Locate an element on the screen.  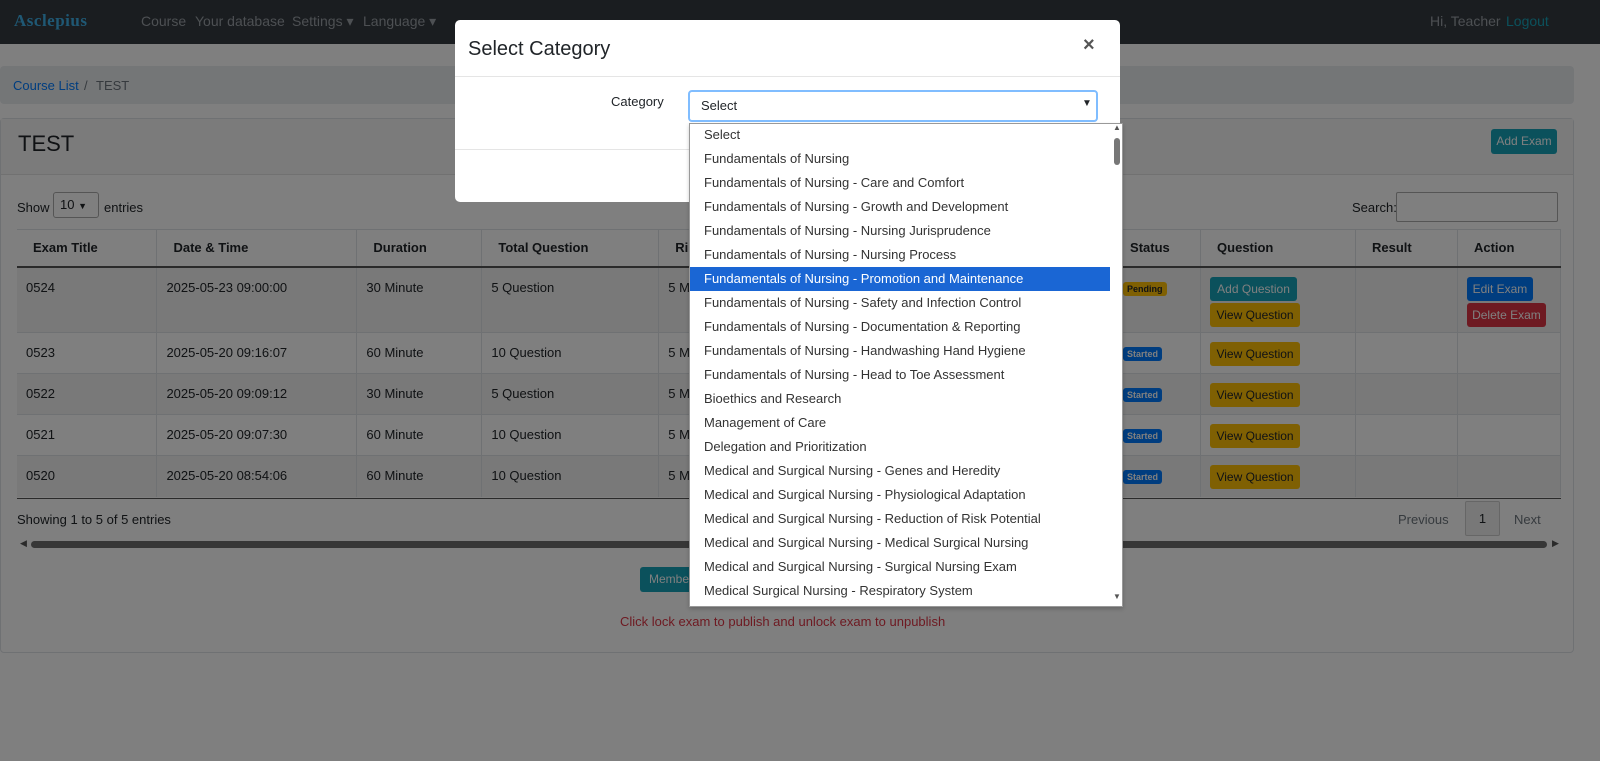
category-option: Management of Care is located at coordinates (900, 423).